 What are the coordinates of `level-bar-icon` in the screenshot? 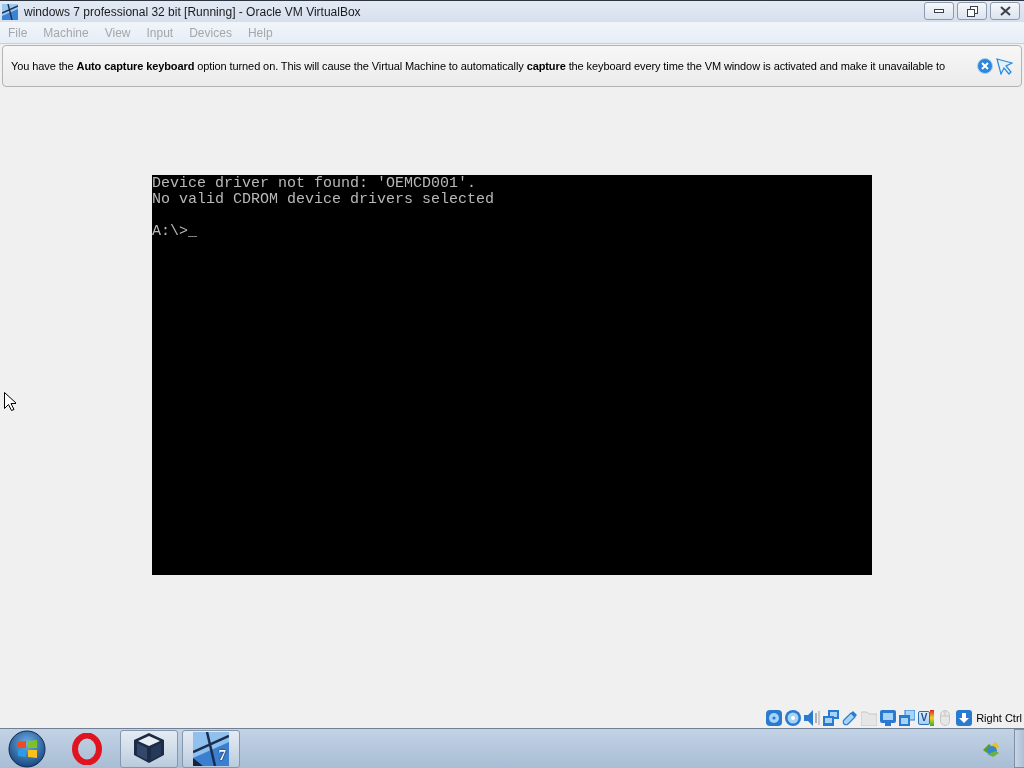 It's located at (932, 718).